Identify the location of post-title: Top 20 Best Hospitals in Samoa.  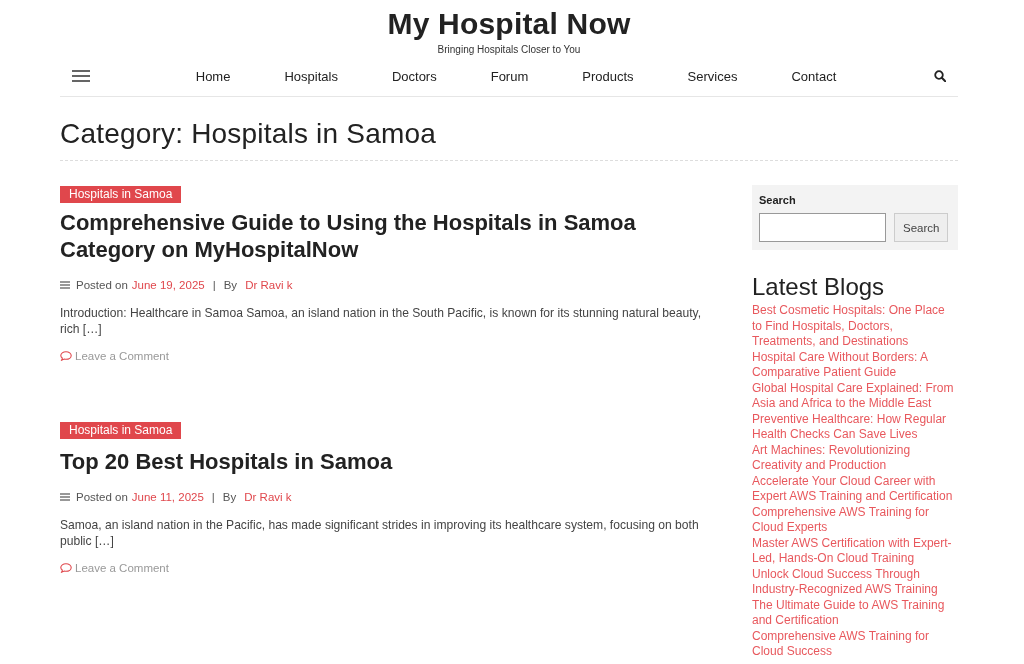
(365, 461).